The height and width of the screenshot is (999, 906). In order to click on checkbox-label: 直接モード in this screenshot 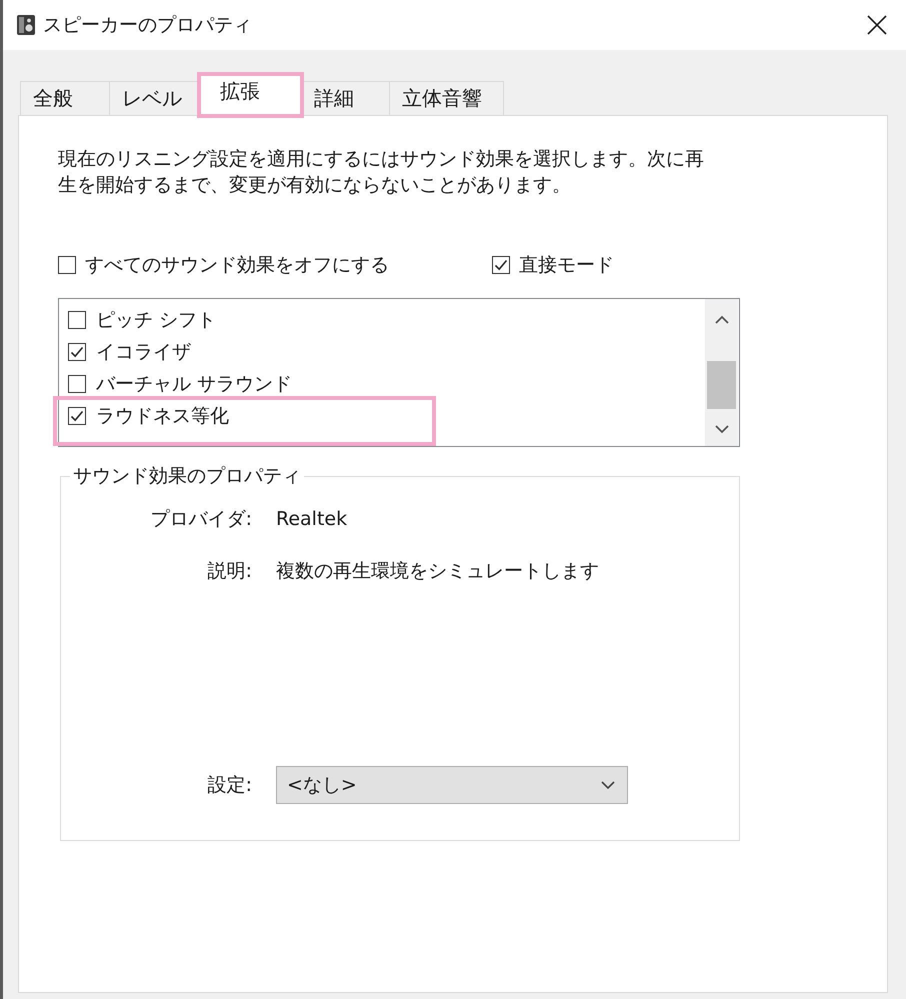, I will do `click(566, 265)`.